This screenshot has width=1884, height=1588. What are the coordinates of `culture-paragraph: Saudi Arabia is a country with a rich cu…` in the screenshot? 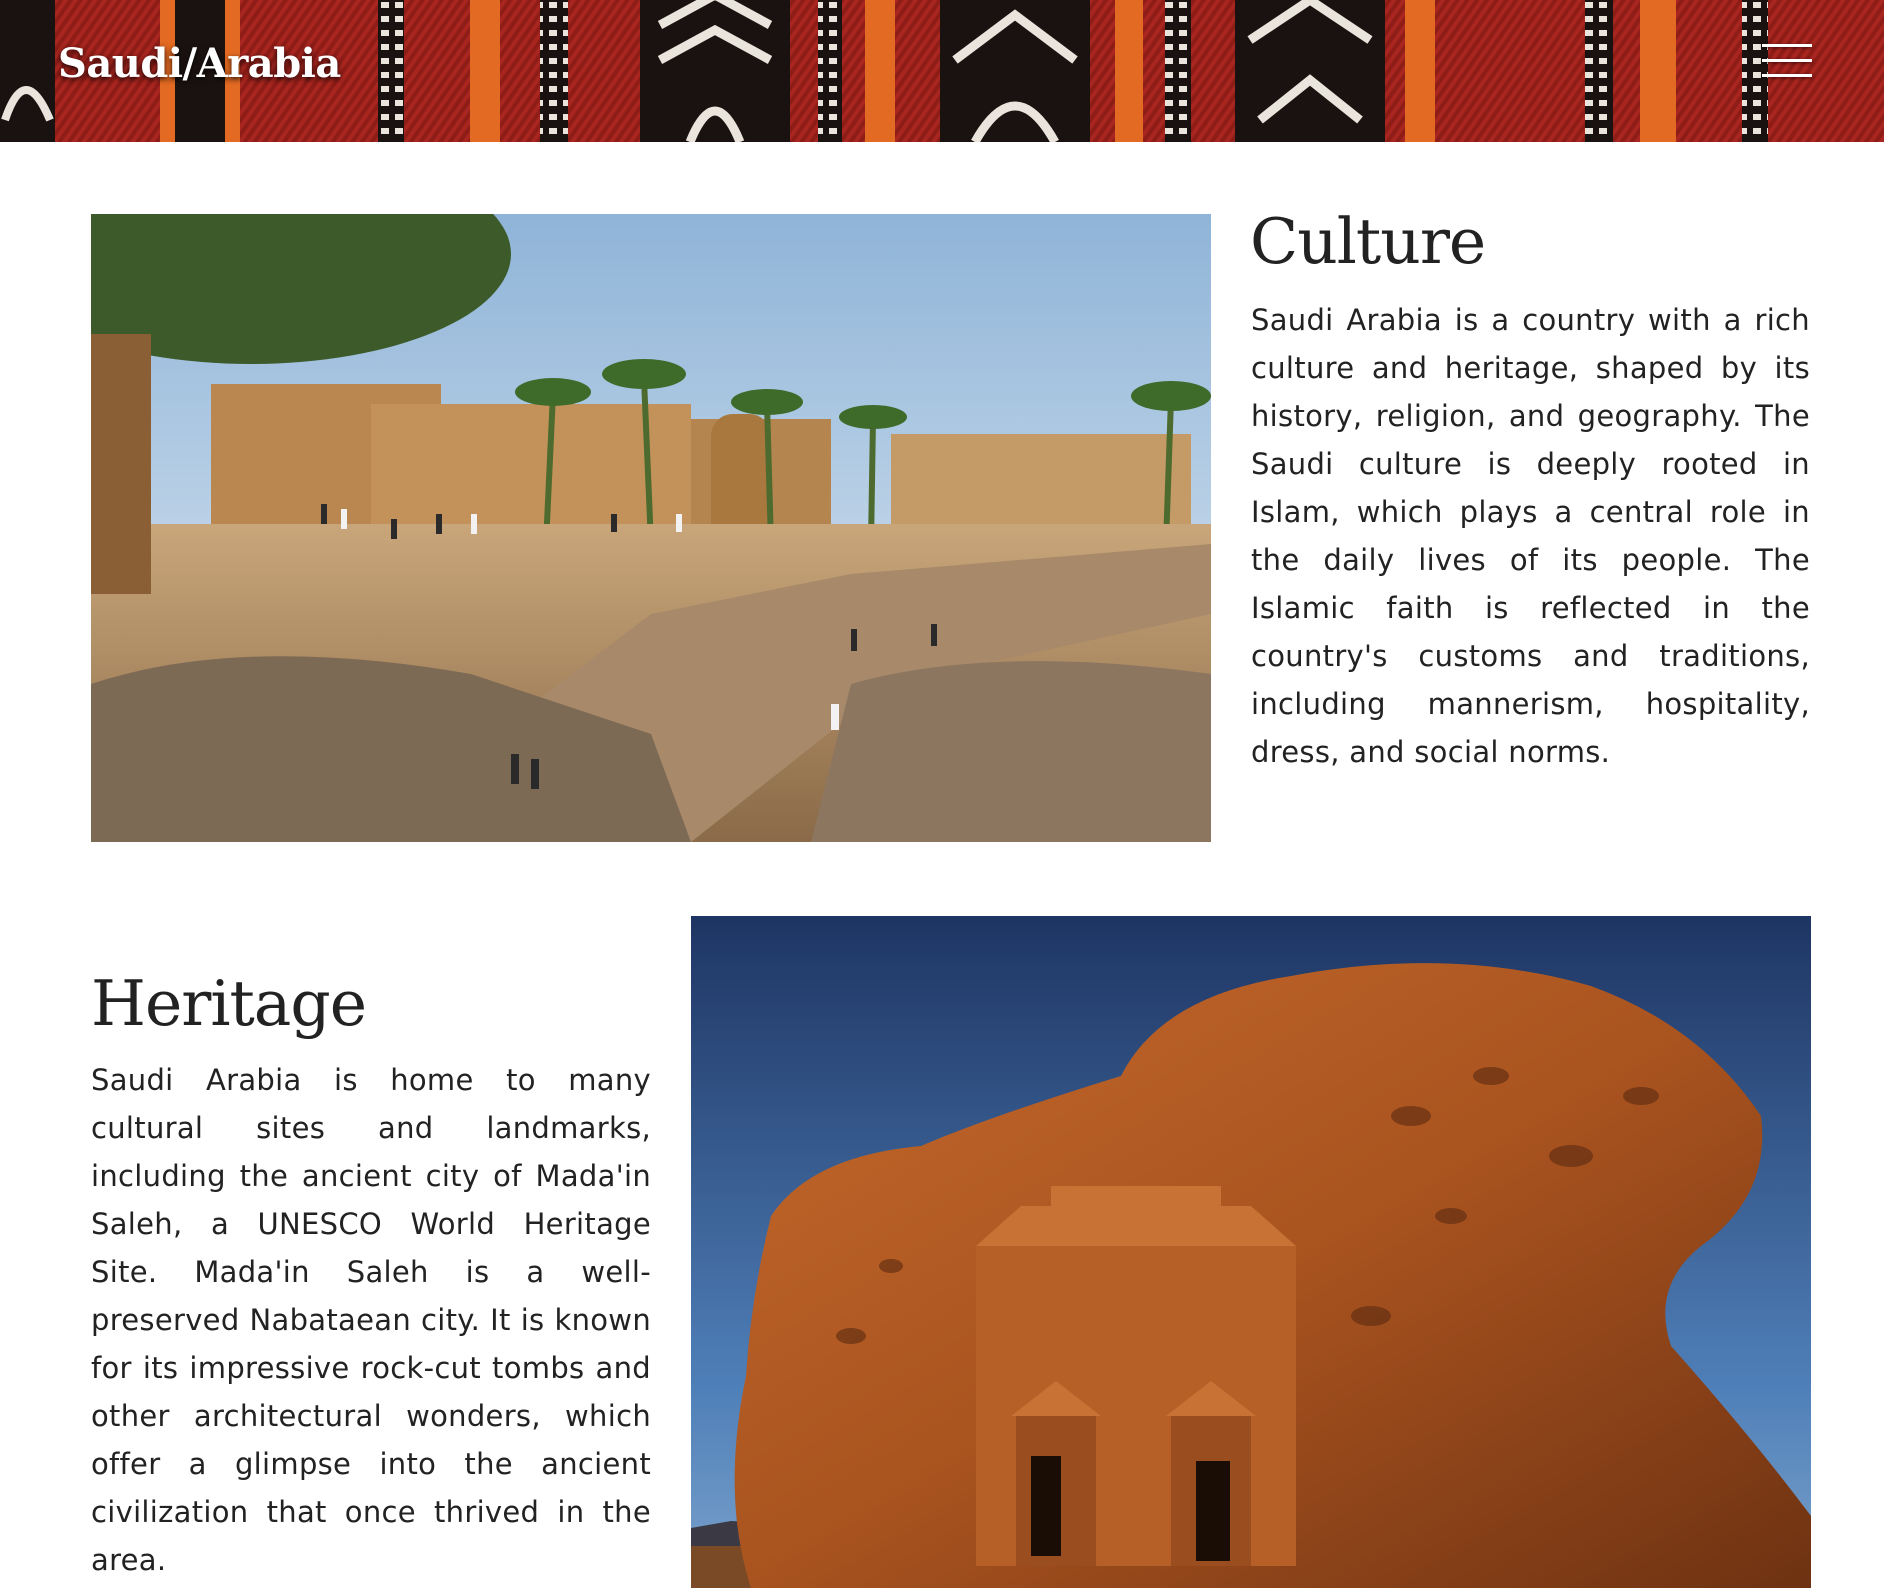 It's located at (1530, 536).